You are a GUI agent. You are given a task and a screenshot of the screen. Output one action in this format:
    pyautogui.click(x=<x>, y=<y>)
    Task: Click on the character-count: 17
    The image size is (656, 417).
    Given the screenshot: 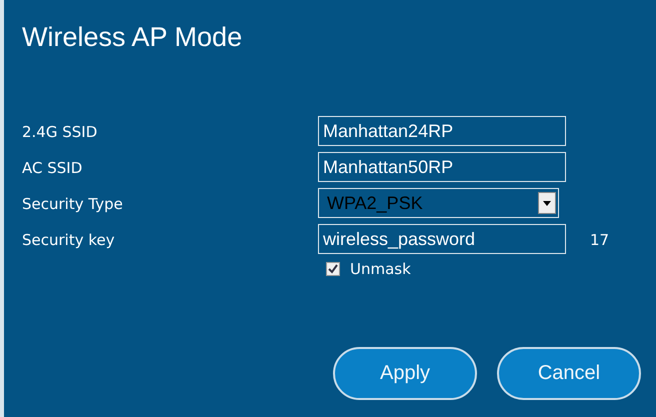 What is the action you would take?
    pyautogui.click(x=600, y=239)
    